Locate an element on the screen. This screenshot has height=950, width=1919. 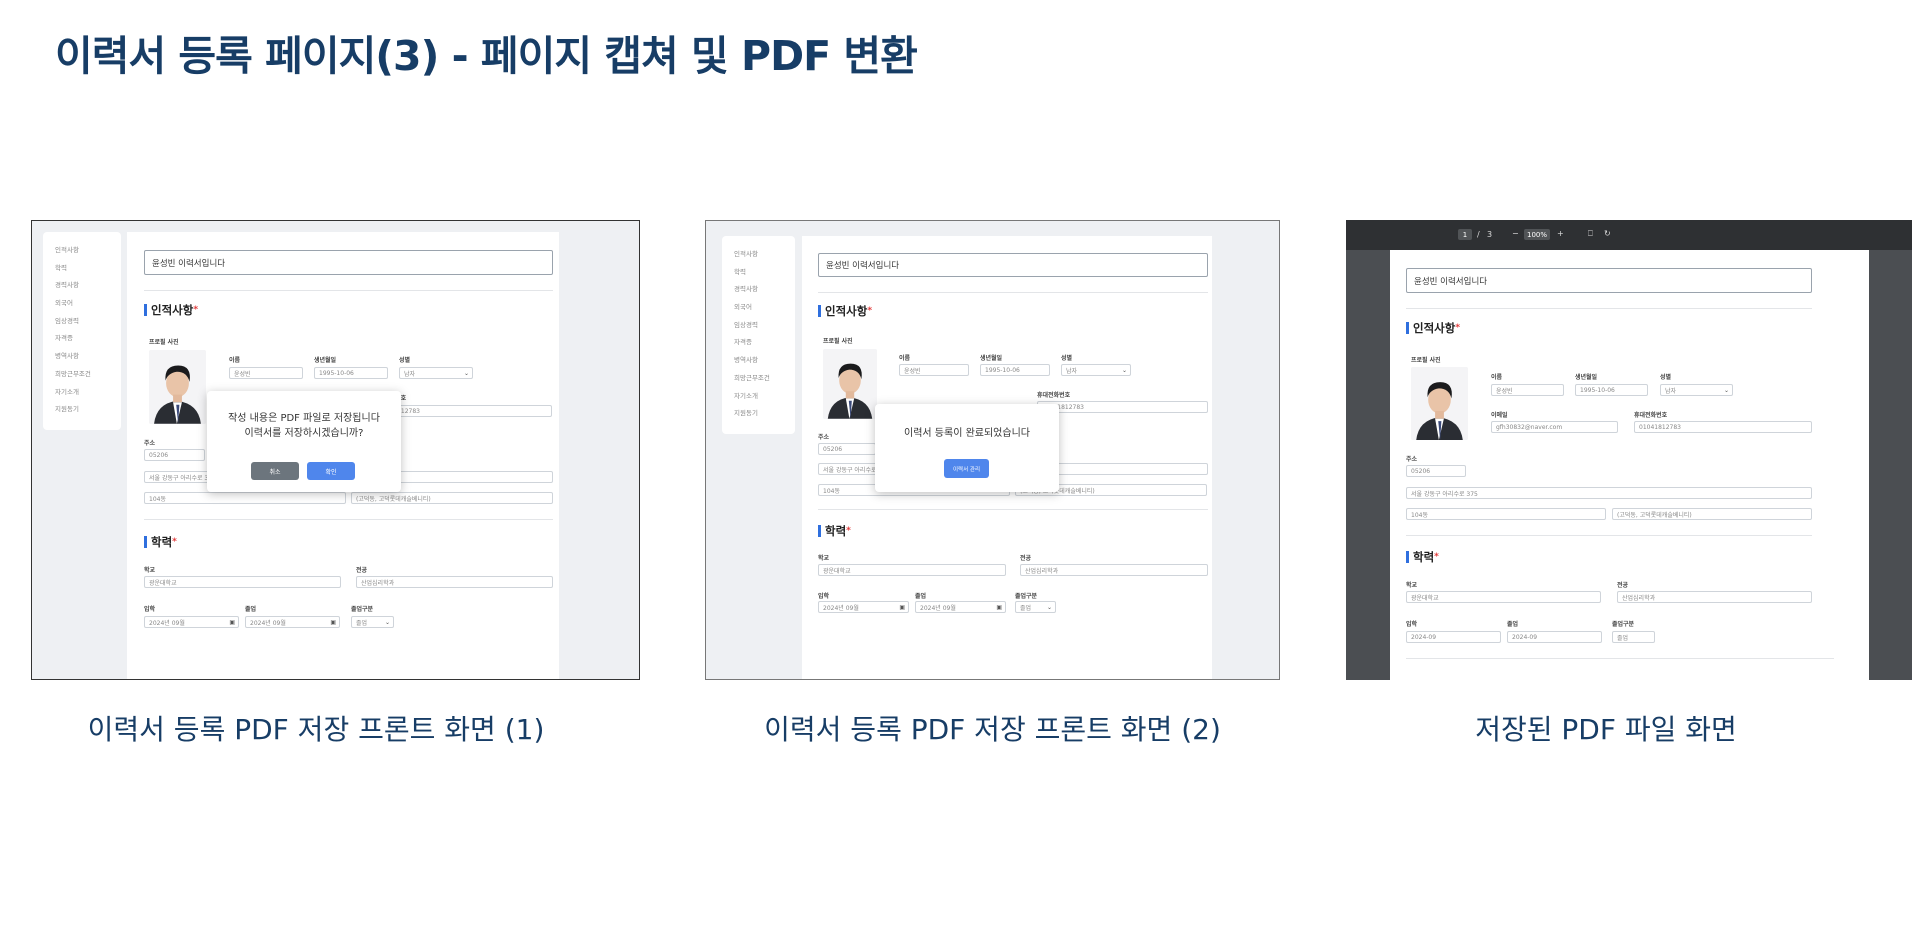
caption-2: 이력서 등록 PDF 저장 프론트 화면 (2) is located at coordinates (992, 729).